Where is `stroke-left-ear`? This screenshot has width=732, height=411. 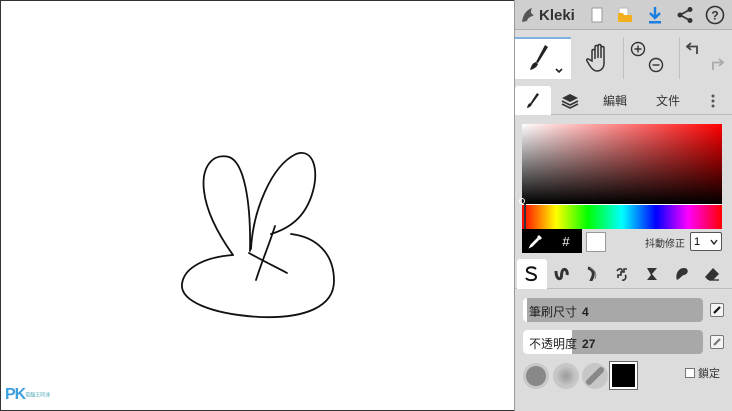
stroke-left-ear is located at coordinates (226, 205).